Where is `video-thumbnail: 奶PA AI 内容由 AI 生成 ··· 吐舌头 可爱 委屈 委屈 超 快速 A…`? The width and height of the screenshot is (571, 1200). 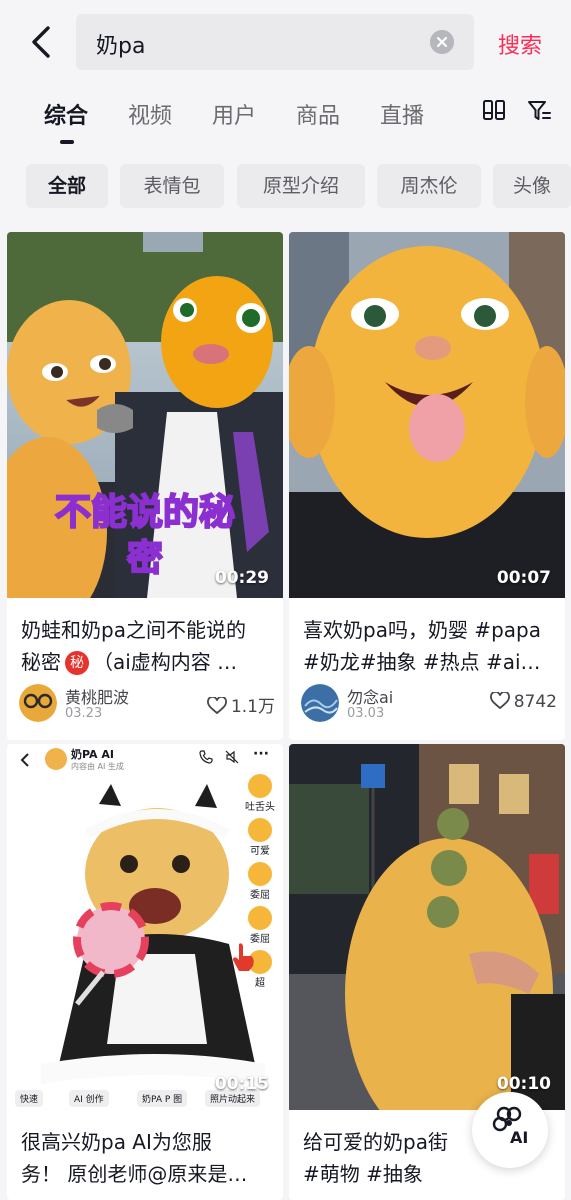
video-thumbnail: 奶PA AI 内容由 AI 生成 ··· 吐舌头 可爱 委屈 委屈 超 快速 A… is located at coordinates (145, 927).